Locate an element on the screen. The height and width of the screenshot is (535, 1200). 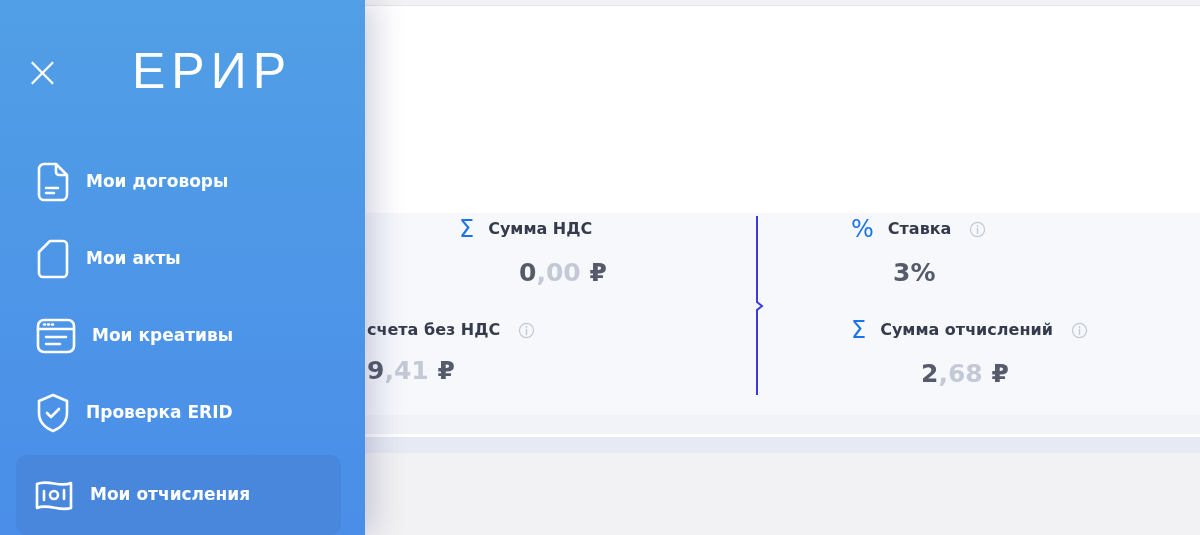
stat-label: Сумма отчислений is located at coordinates (966, 330).